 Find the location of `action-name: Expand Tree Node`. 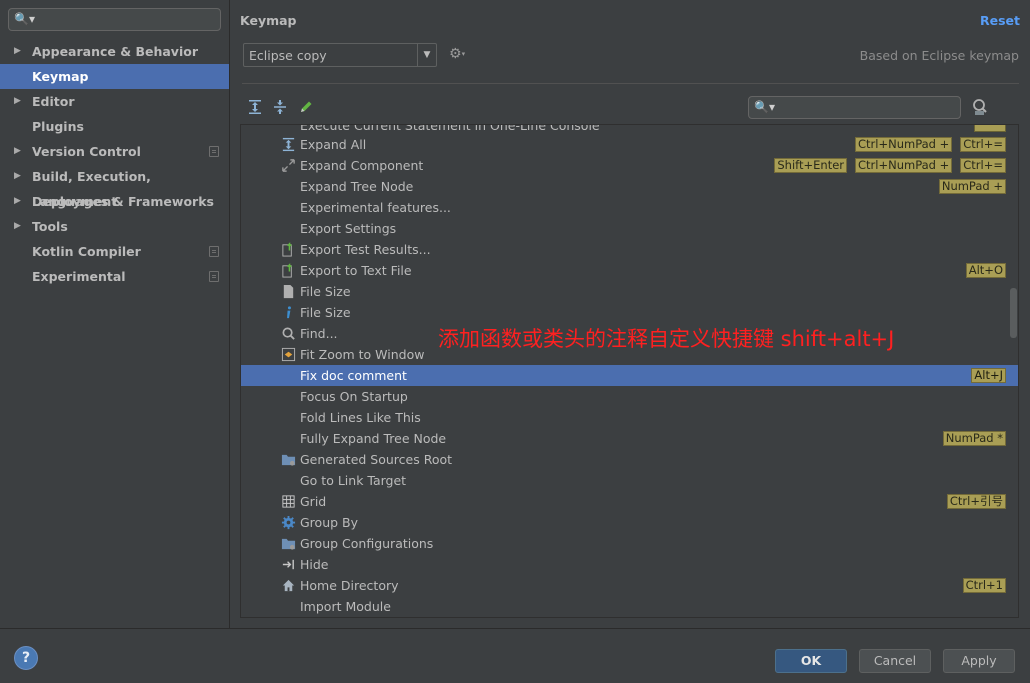

action-name: Expand Tree Node is located at coordinates (357, 186).